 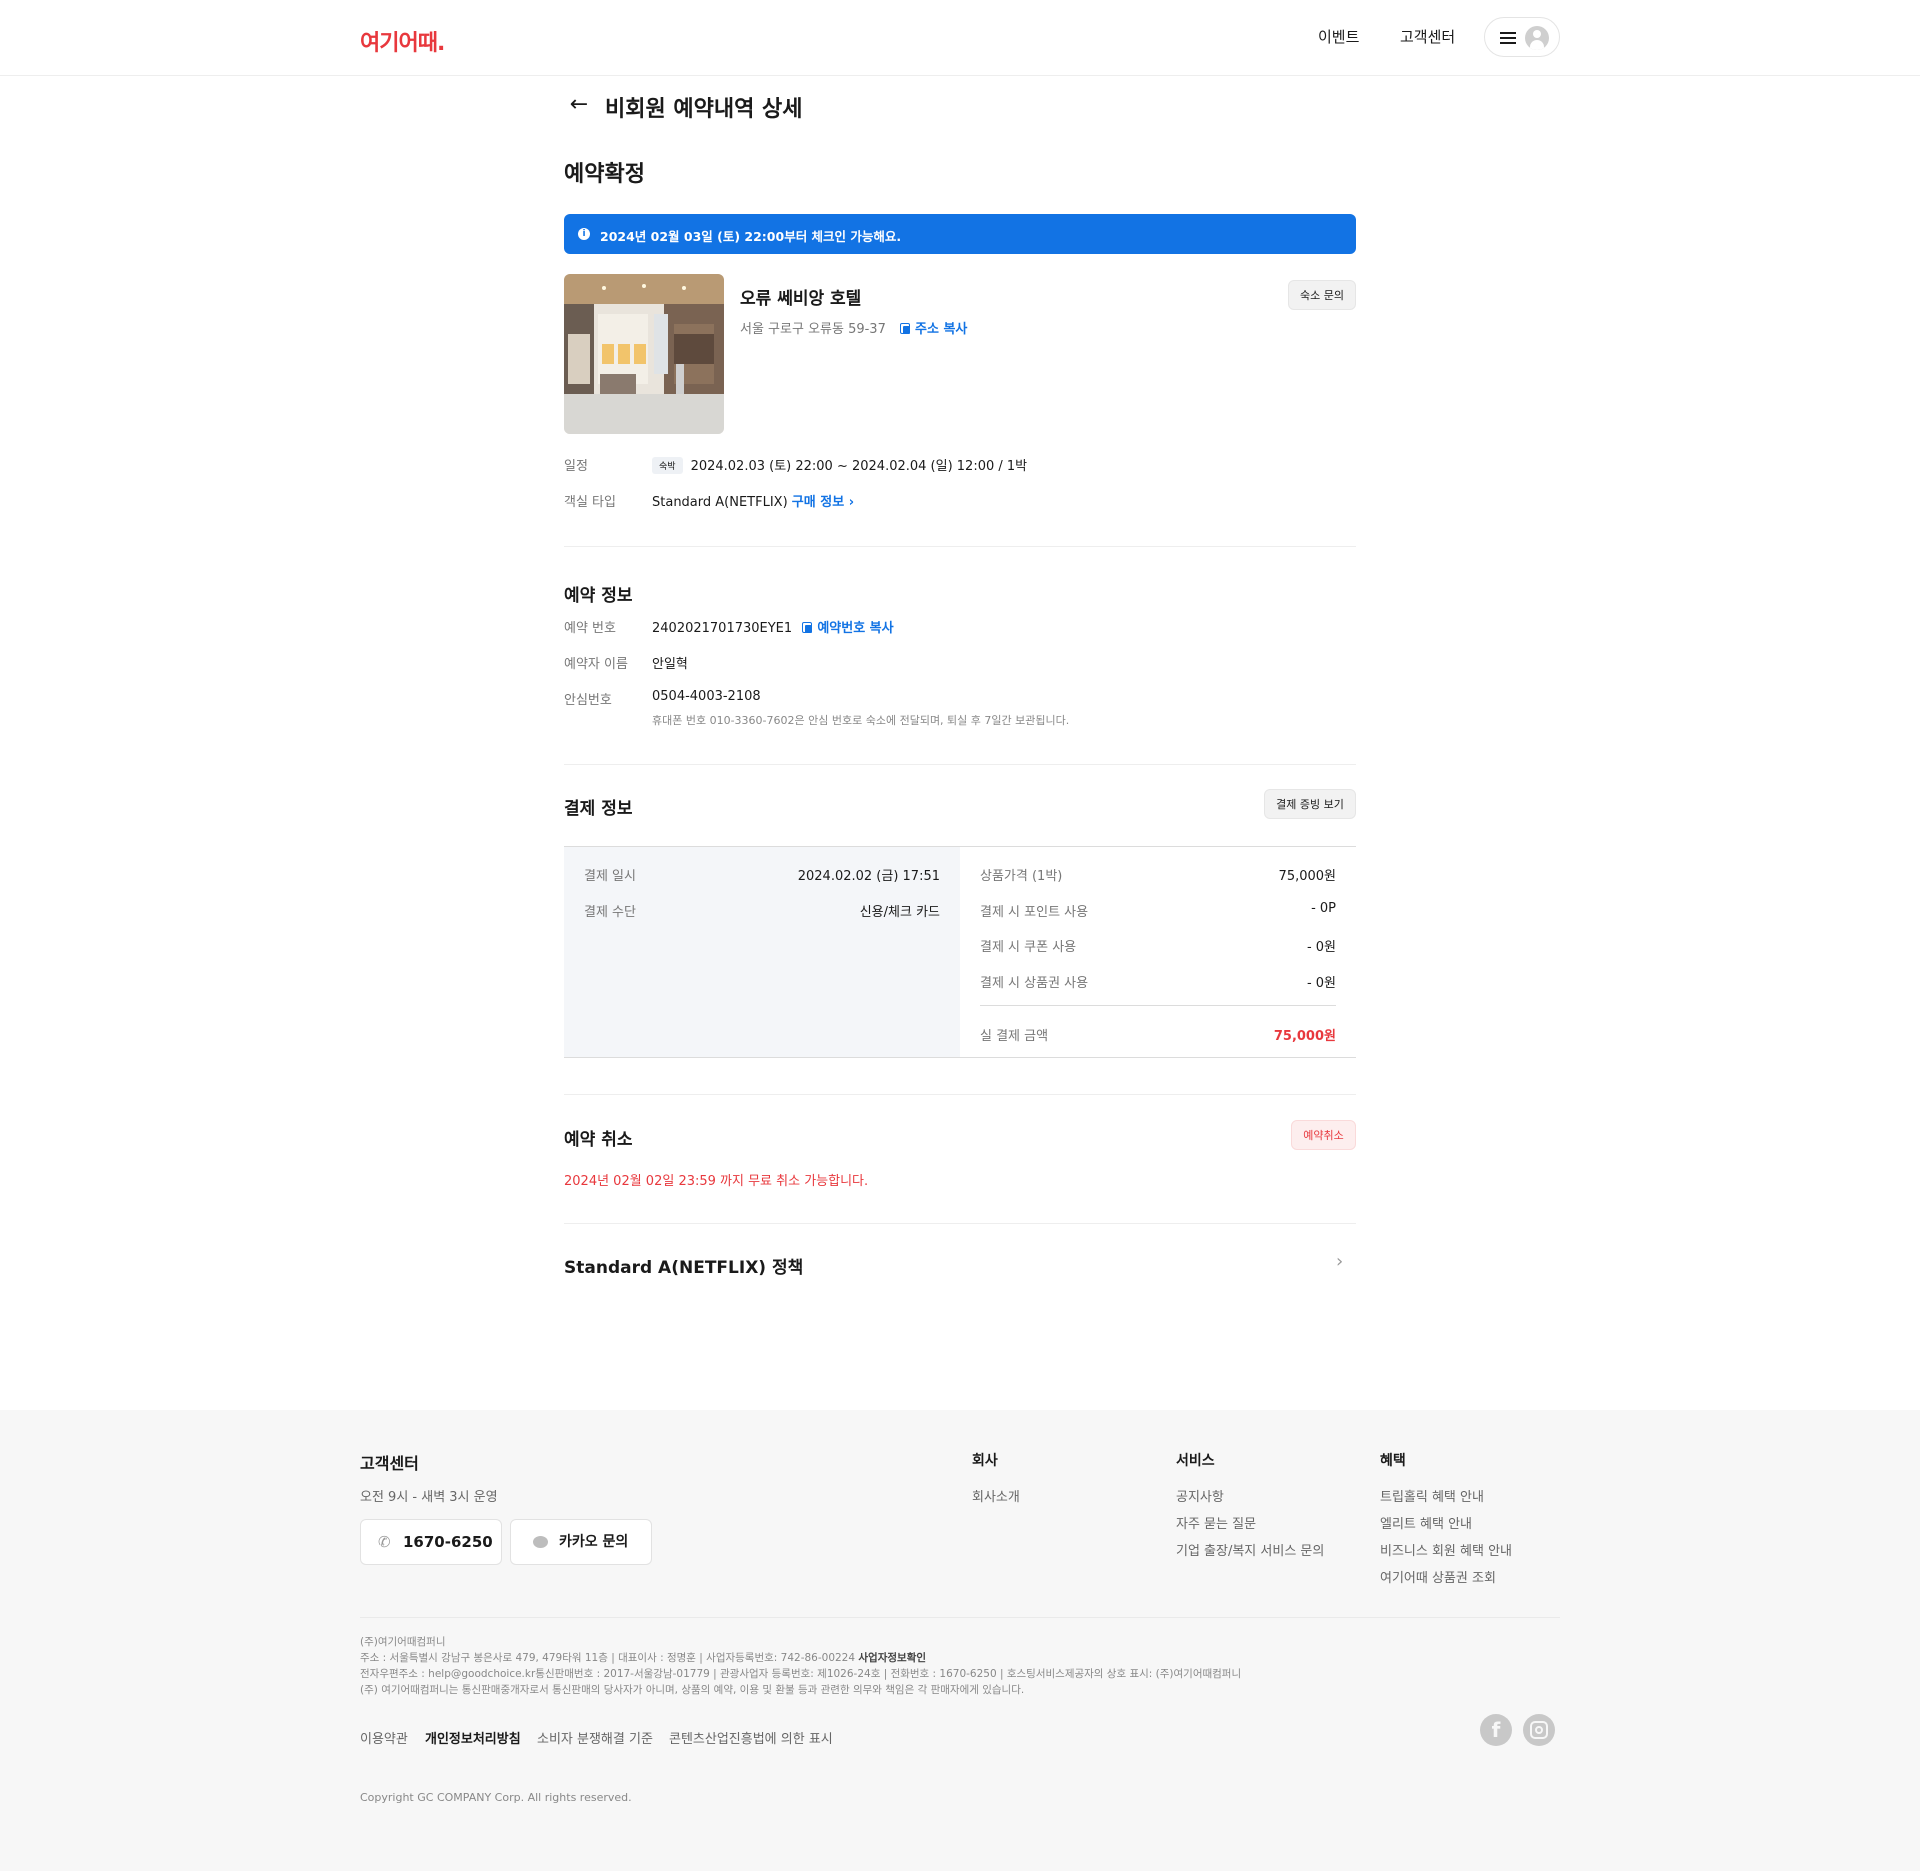 What do you see at coordinates (899, 912) in the screenshot?
I see `payment-method-value: 신용/체크 카드` at bounding box center [899, 912].